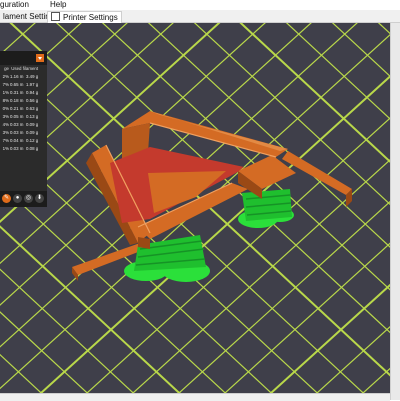  I want to click on legend-cell-b: 1.16 m, so click(17, 76).